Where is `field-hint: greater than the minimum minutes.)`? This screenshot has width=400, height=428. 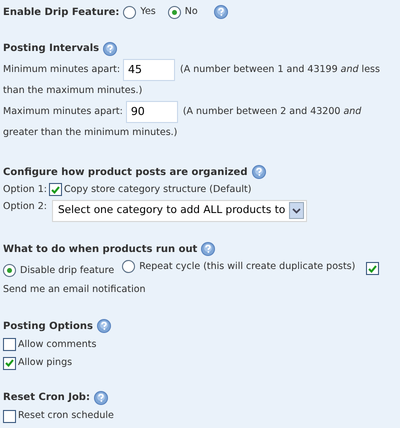
field-hint: greater than the minimum minutes.) is located at coordinates (90, 132).